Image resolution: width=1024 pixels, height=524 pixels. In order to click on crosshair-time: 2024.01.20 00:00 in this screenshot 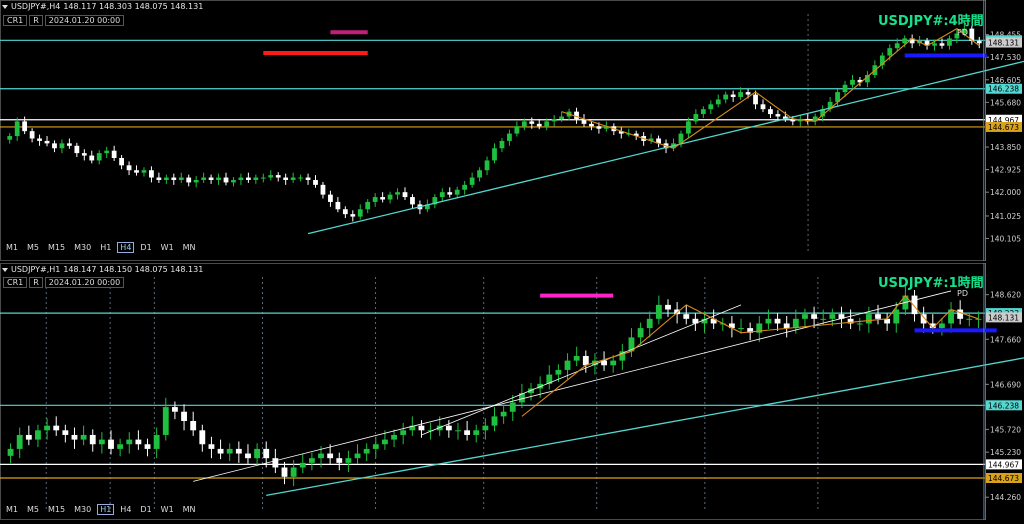, I will do `click(84, 282)`.